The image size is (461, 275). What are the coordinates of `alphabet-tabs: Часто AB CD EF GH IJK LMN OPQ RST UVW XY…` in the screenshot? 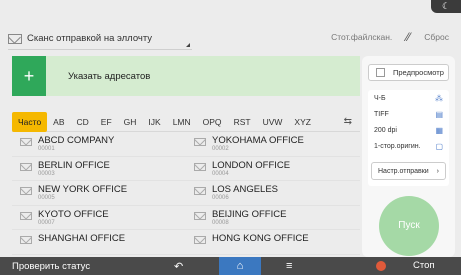 It's located at (186, 121).